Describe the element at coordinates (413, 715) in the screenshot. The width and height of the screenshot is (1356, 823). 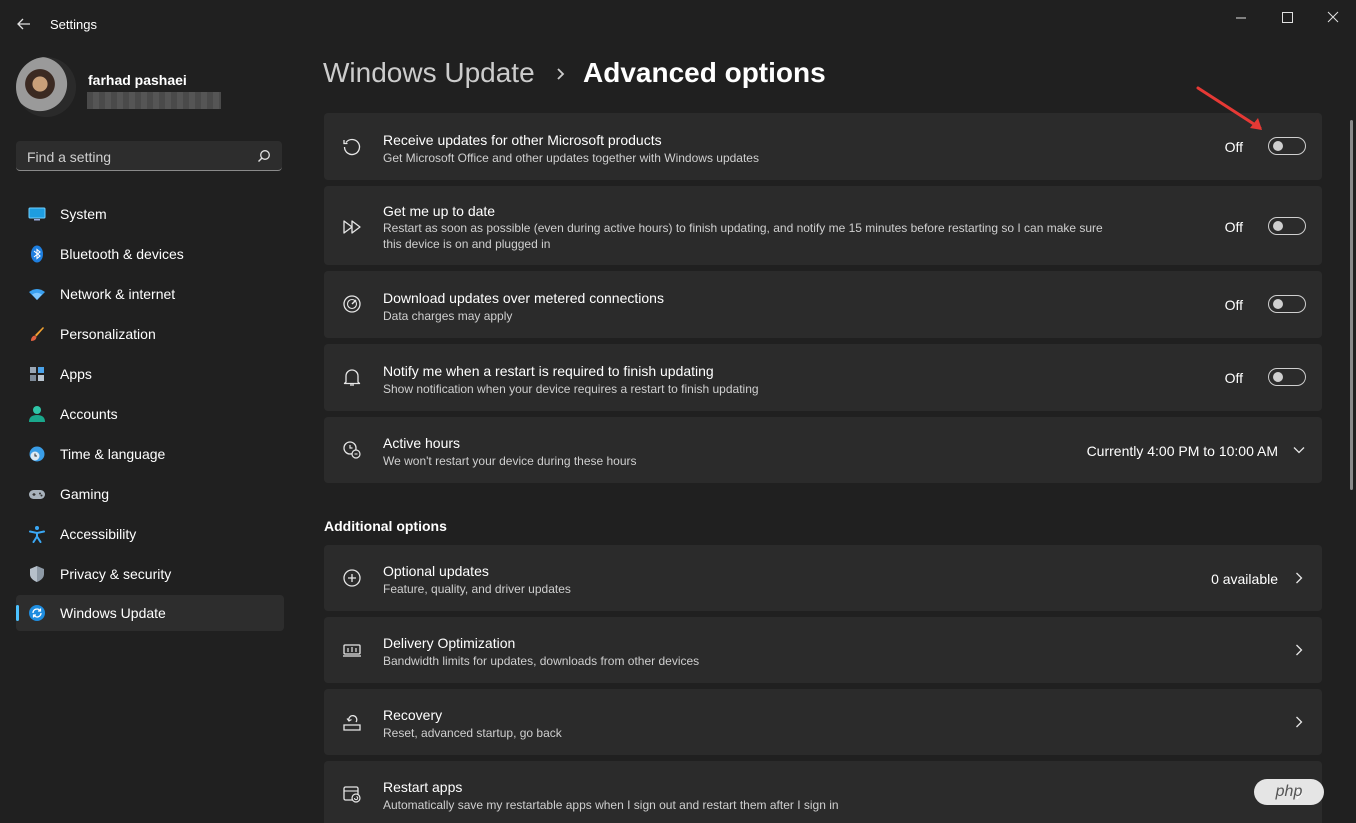
I see `setting-title: Recovery` at that location.